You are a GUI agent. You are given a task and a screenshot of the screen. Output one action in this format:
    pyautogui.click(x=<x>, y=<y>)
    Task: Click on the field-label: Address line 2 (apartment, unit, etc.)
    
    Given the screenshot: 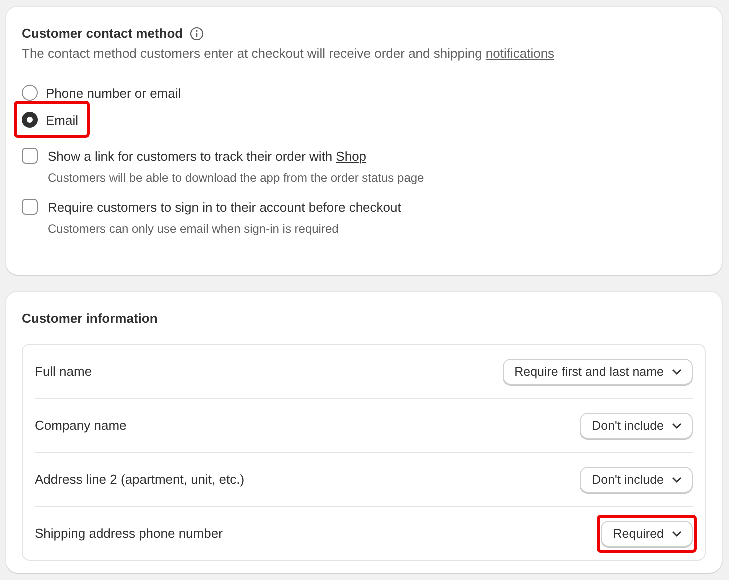 What is the action you would take?
    pyautogui.click(x=140, y=479)
    